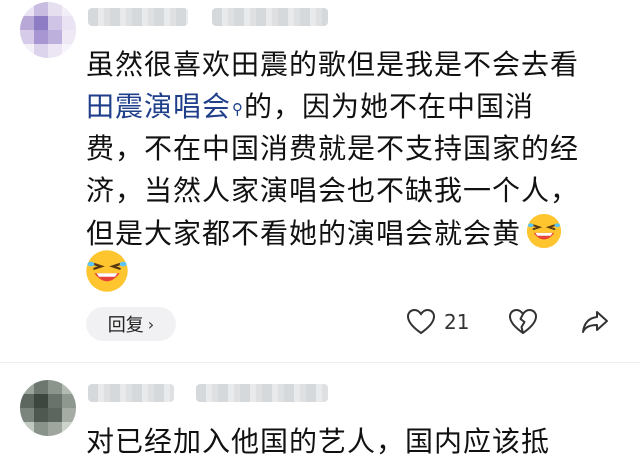  What do you see at coordinates (421, 321) in the screenshot?
I see `heart-icon` at bounding box center [421, 321].